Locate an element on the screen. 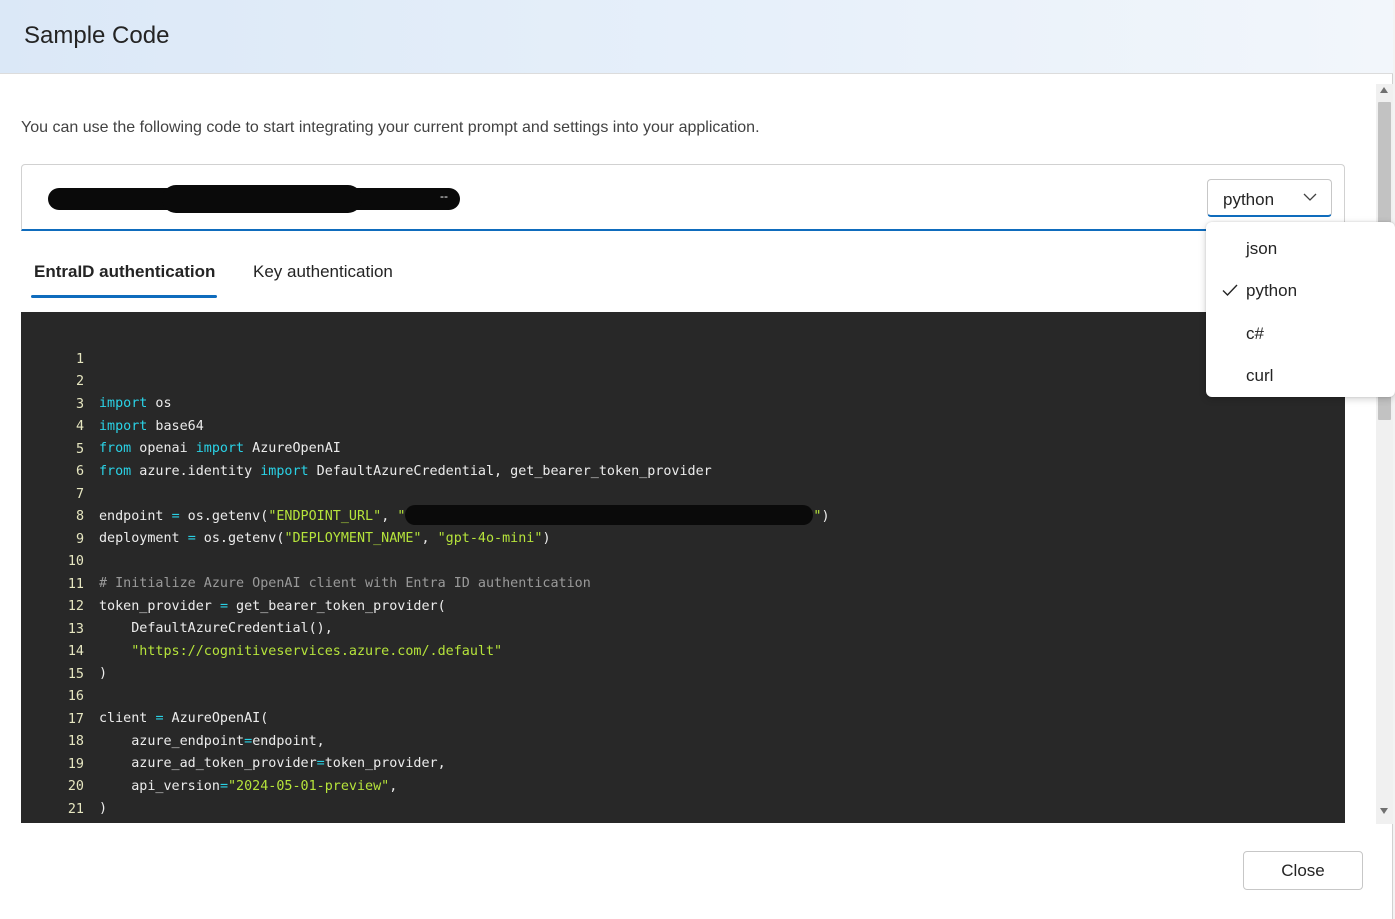 This screenshot has height=919, width=1395. code-line: 3 import base64 is located at coordinates (683, 403).